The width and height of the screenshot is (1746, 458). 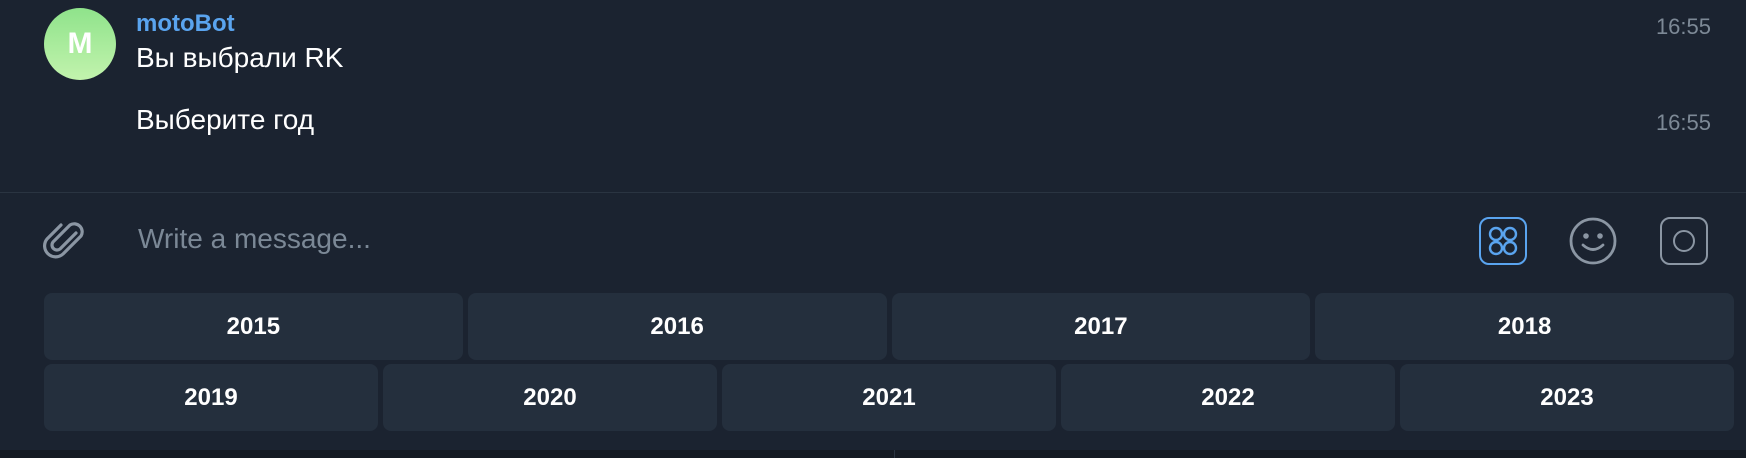 I want to click on avatar-letter: M, so click(x=80, y=43).